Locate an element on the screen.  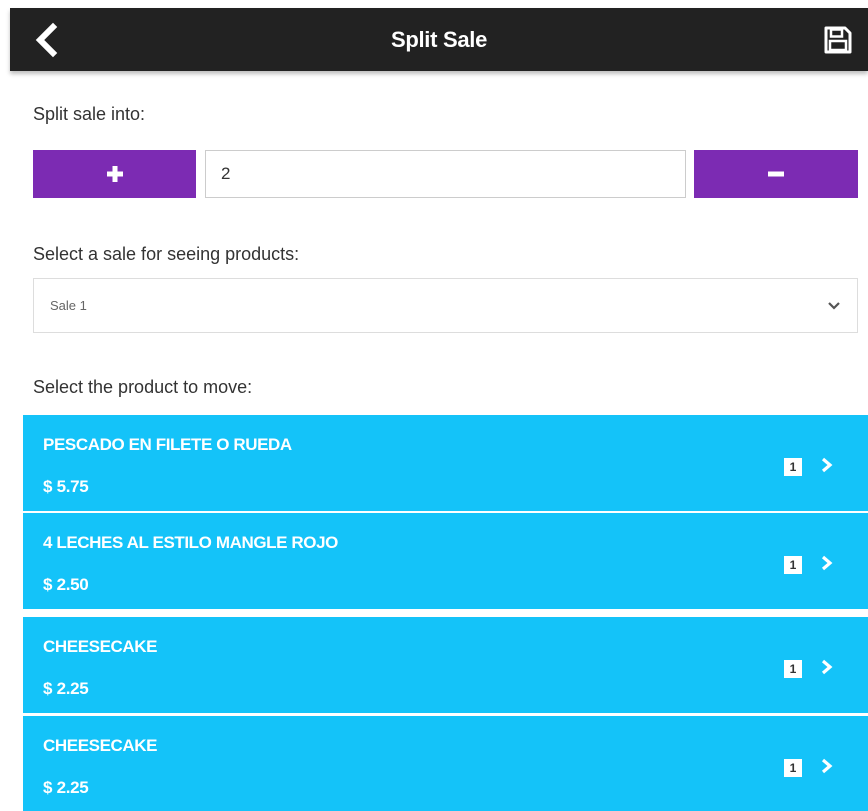
split-sale-label: Split sale into: is located at coordinates (89, 114).